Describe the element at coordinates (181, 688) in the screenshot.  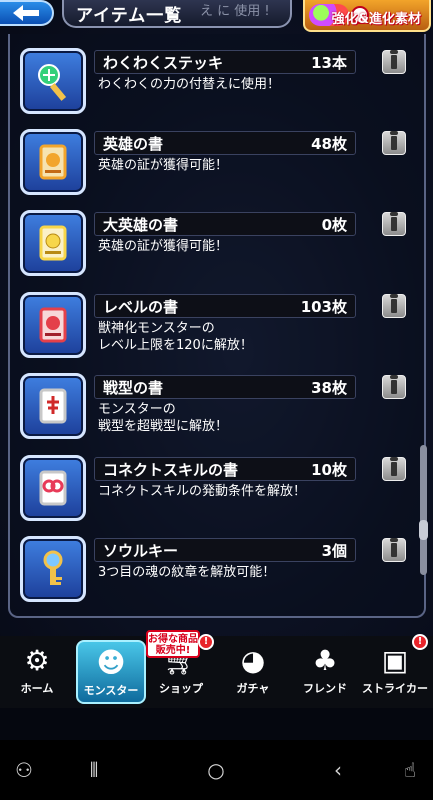
I see `tab-label: ショップ` at that location.